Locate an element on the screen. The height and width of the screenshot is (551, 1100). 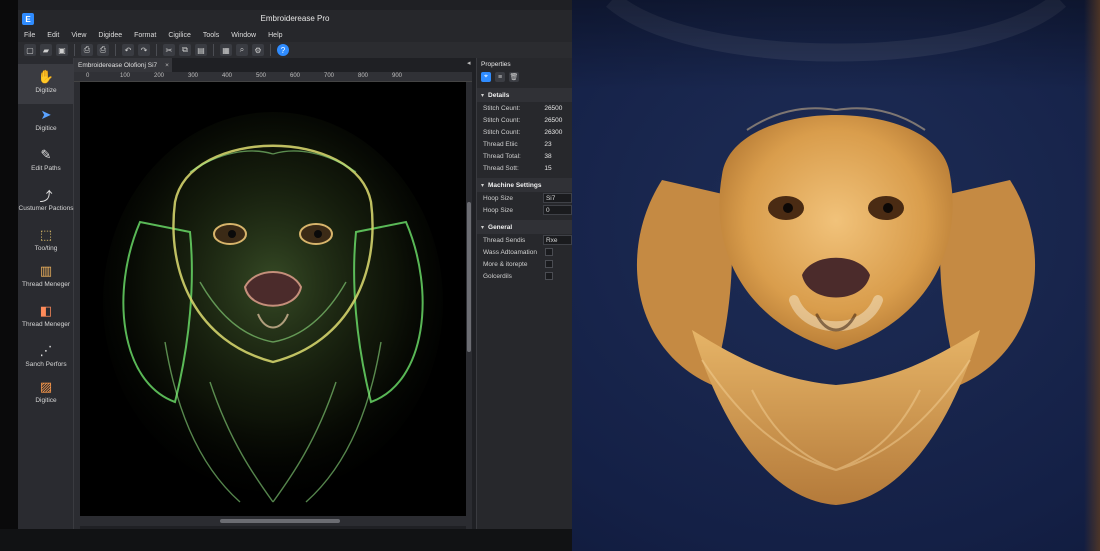
tool-label: Edit Paths is located at coordinates (46, 168).